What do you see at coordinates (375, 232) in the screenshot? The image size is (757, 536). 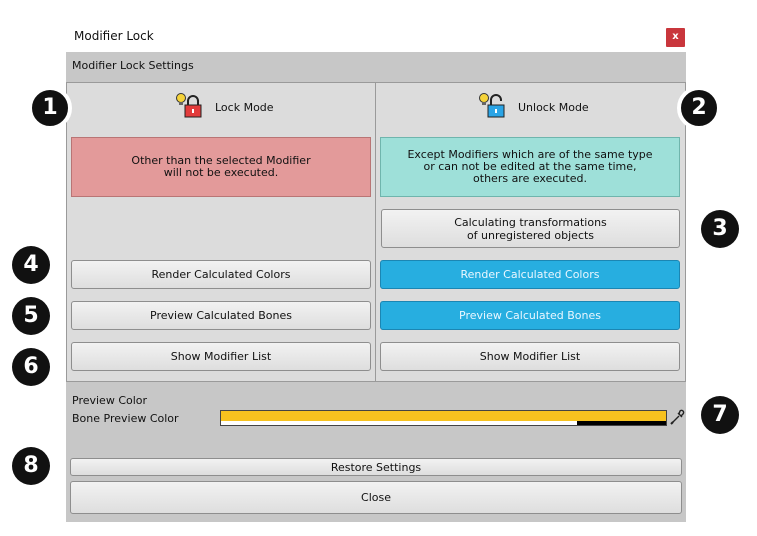 I see `mode-divider` at bounding box center [375, 232].